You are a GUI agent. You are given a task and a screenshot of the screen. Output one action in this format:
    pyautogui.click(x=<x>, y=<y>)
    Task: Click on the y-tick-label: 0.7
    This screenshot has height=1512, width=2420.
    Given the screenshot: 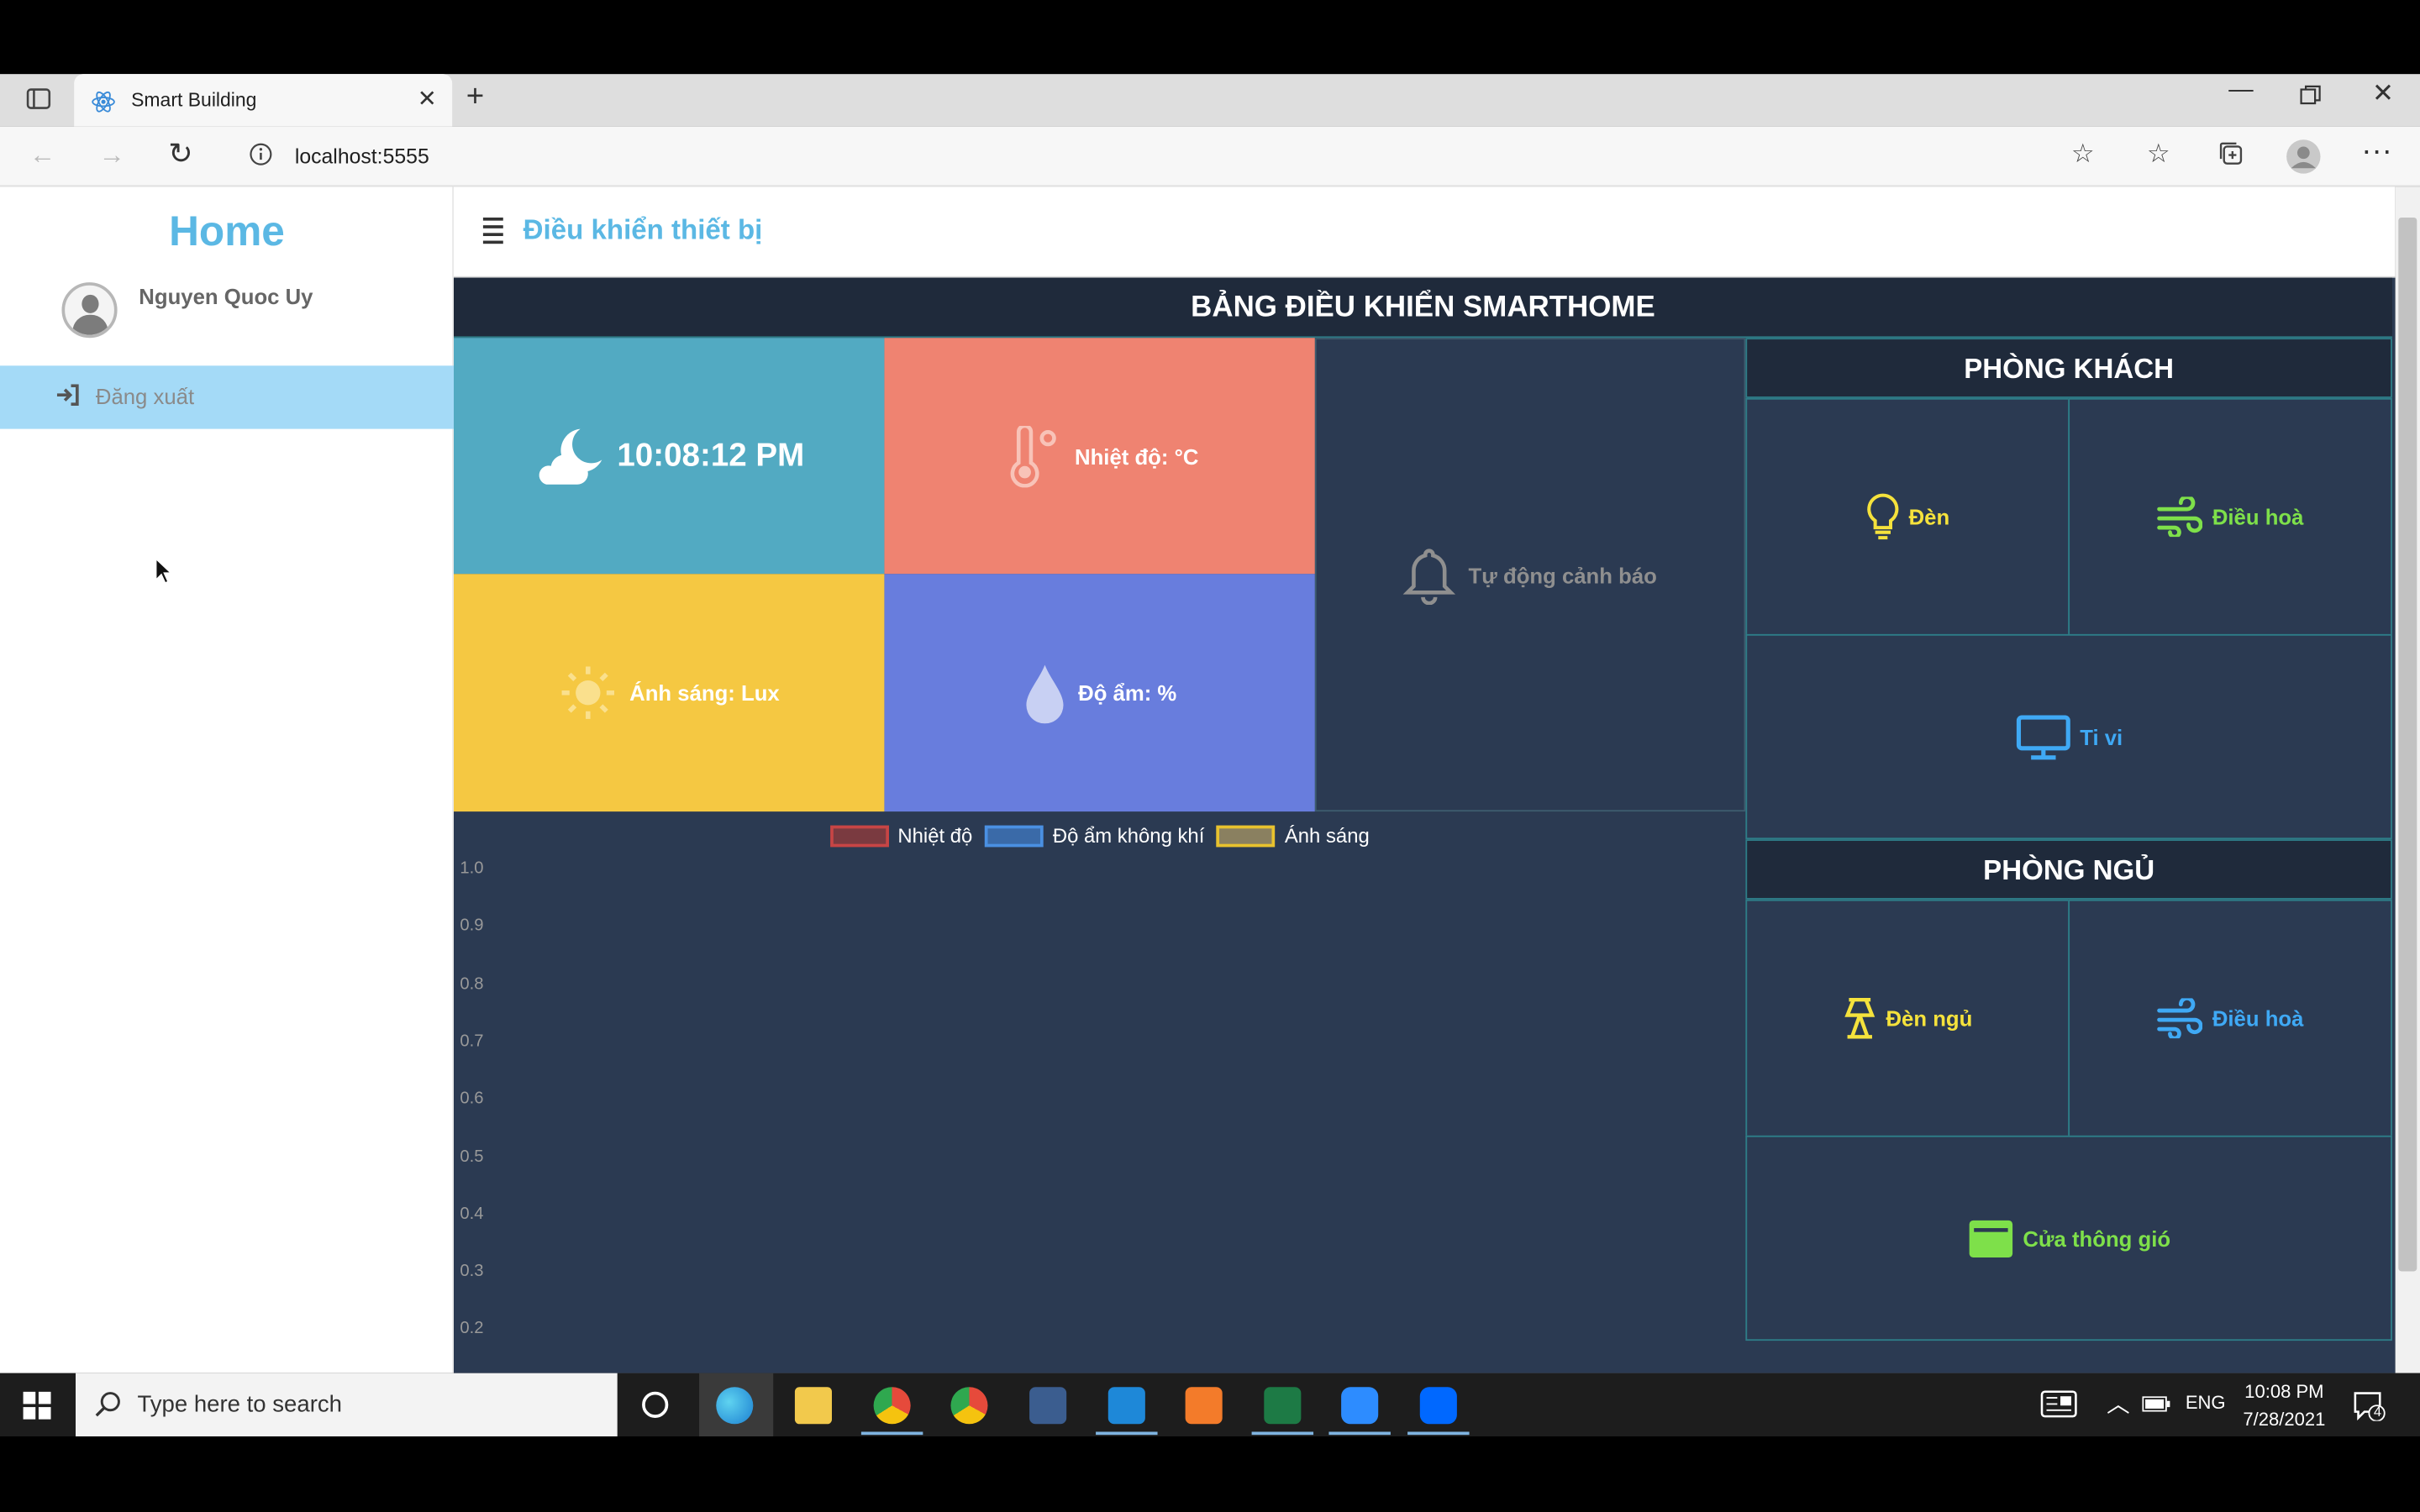 What is the action you would take?
    pyautogui.click(x=472, y=1041)
    